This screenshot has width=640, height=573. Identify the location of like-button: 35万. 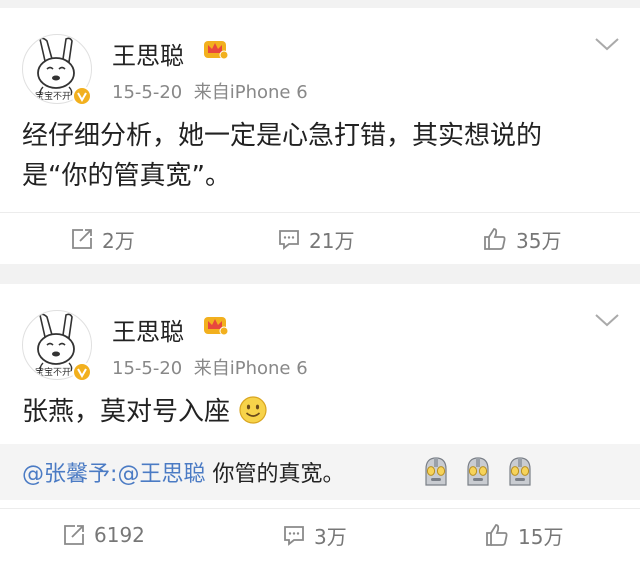
(521, 239).